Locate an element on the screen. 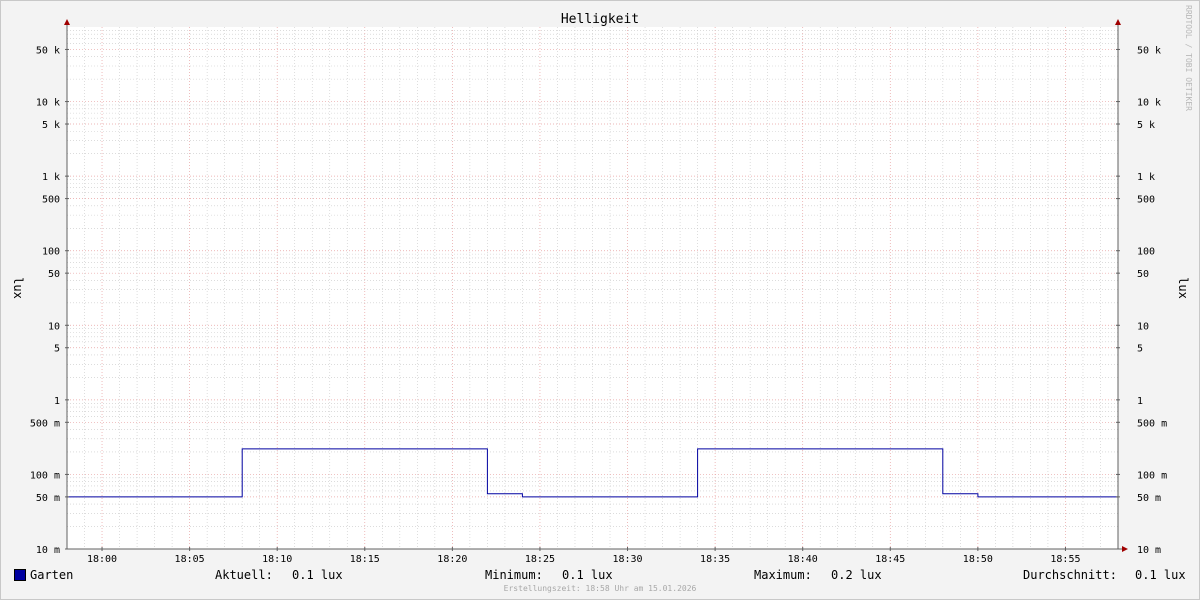 The height and width of the screenshot is (600, 1200). y-tick-label-right: 10 is located at coordinates (1143, 326).